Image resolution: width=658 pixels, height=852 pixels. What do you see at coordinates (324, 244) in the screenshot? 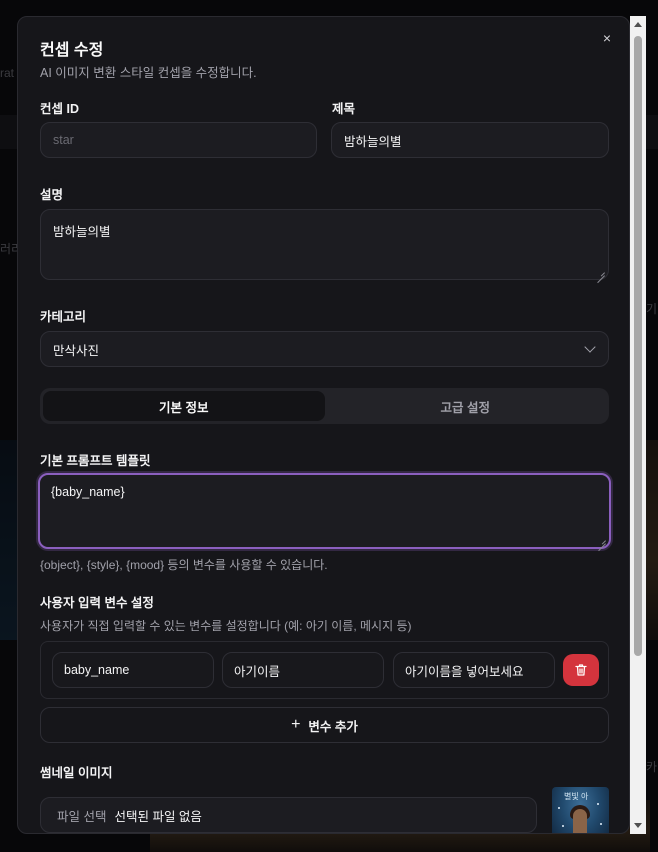
I see `description-textarea: 밤하늘의별` at bounding box center [324, 244].